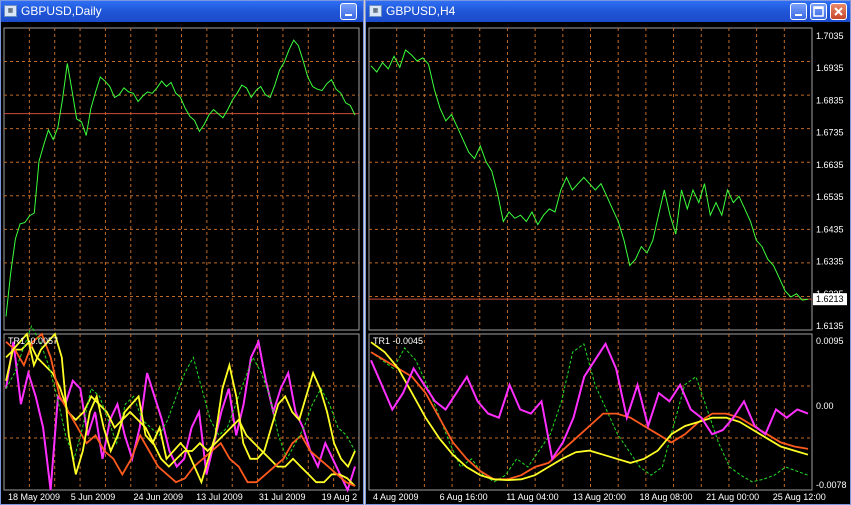 The width and height of the screenshot is (851, 505). Describe the element at coordinates (93, 497) in the screenshot. I see `time-axis-label: 5 Jun 2009` at that location.